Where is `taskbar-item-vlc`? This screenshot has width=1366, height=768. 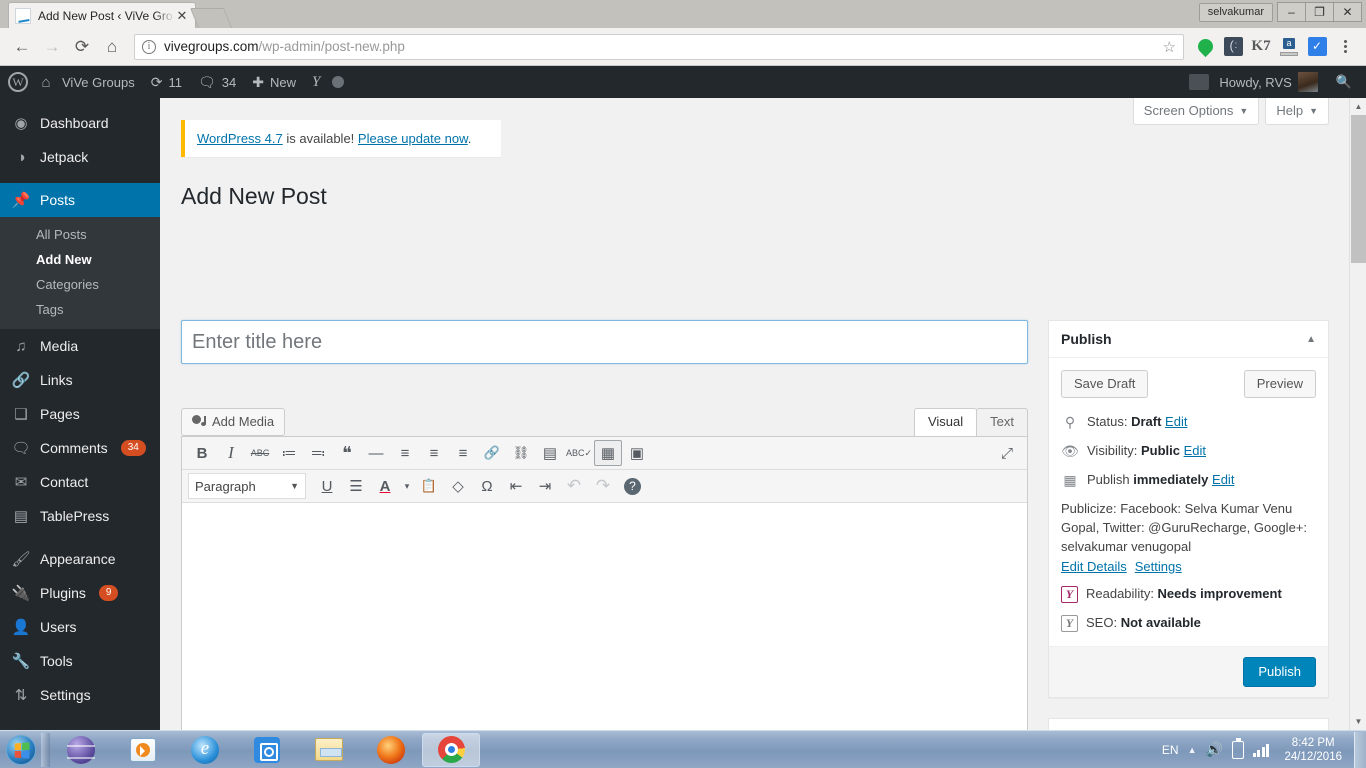
taskbar-item-vlc is located at coordinates (143, 750).